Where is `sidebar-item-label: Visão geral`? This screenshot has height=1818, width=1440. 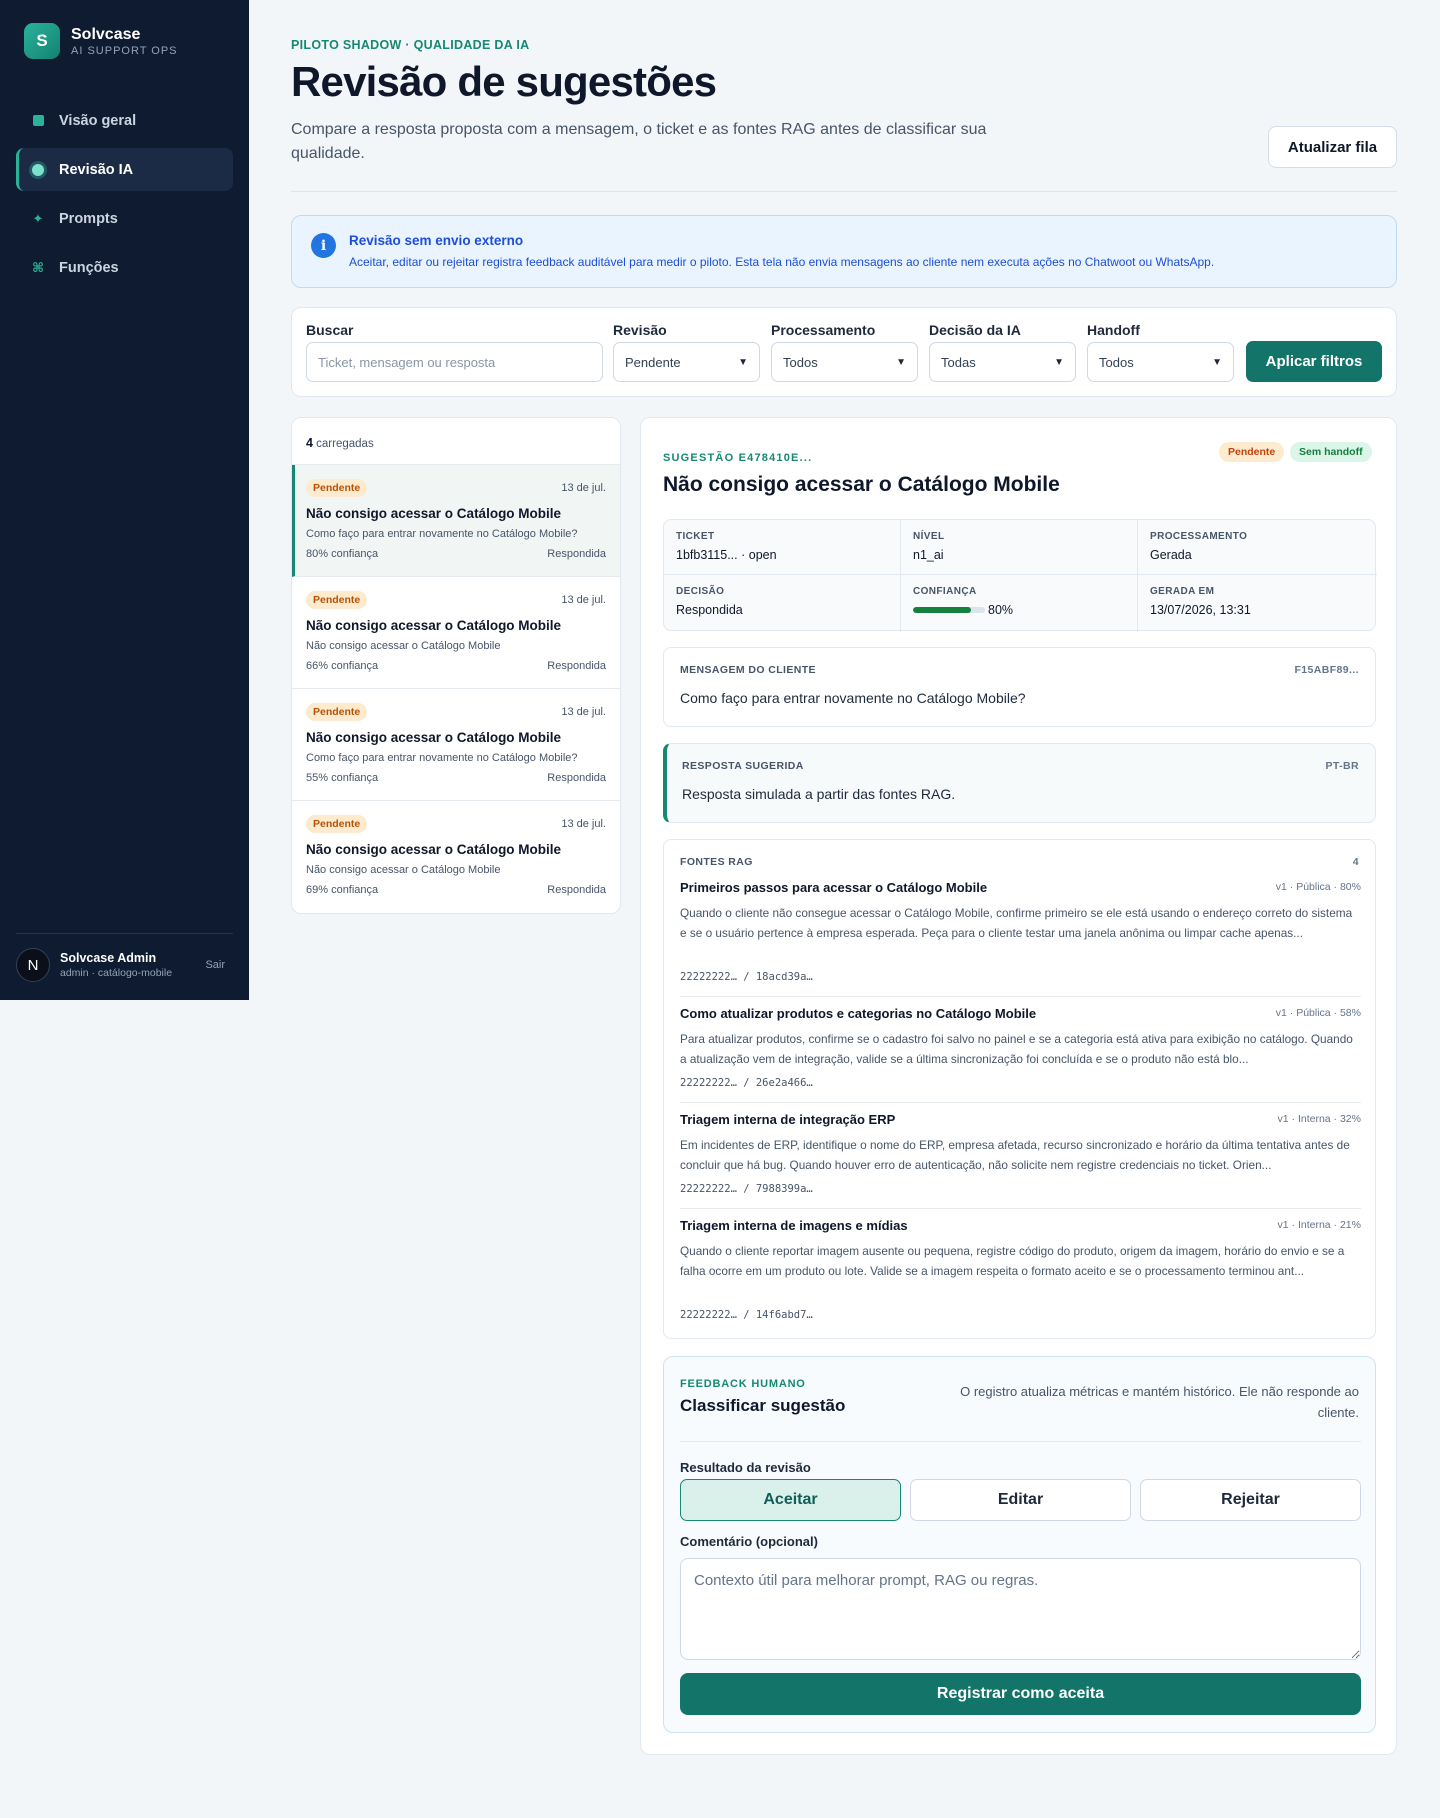
sidebar-item-label: Visão geral is located at coordinates (98, 120).